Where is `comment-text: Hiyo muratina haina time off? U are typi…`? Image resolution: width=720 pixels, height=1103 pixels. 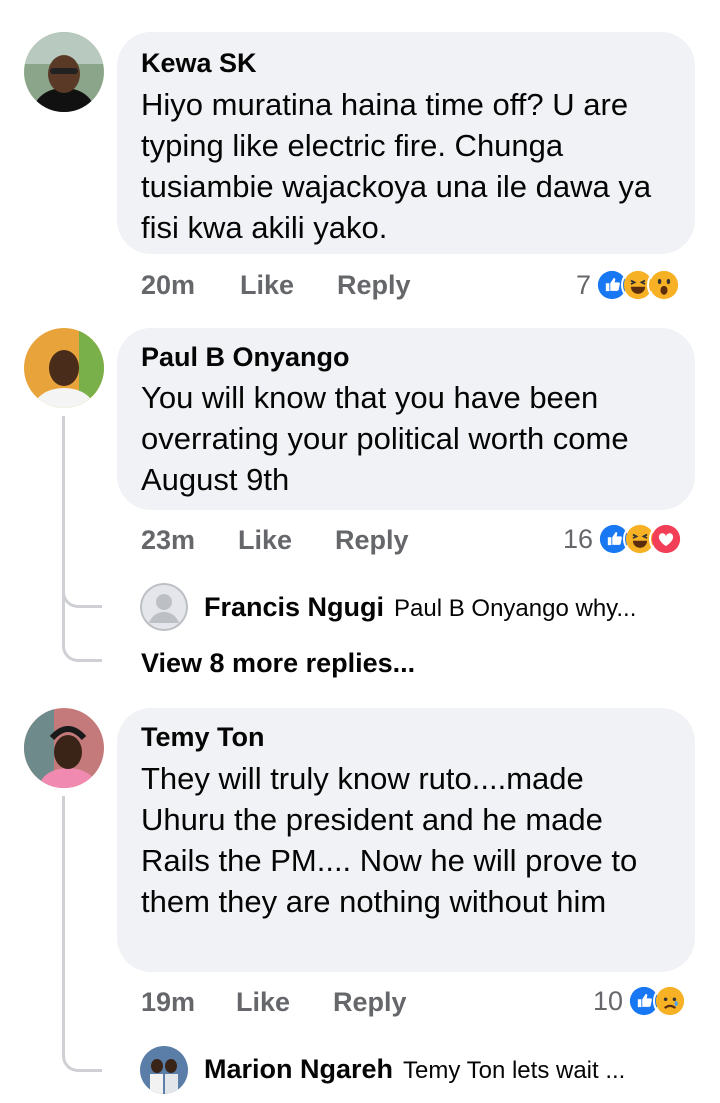 comment-text: Hiyo muratina haina time off? U are typi… is located at coordinates (396, 166).